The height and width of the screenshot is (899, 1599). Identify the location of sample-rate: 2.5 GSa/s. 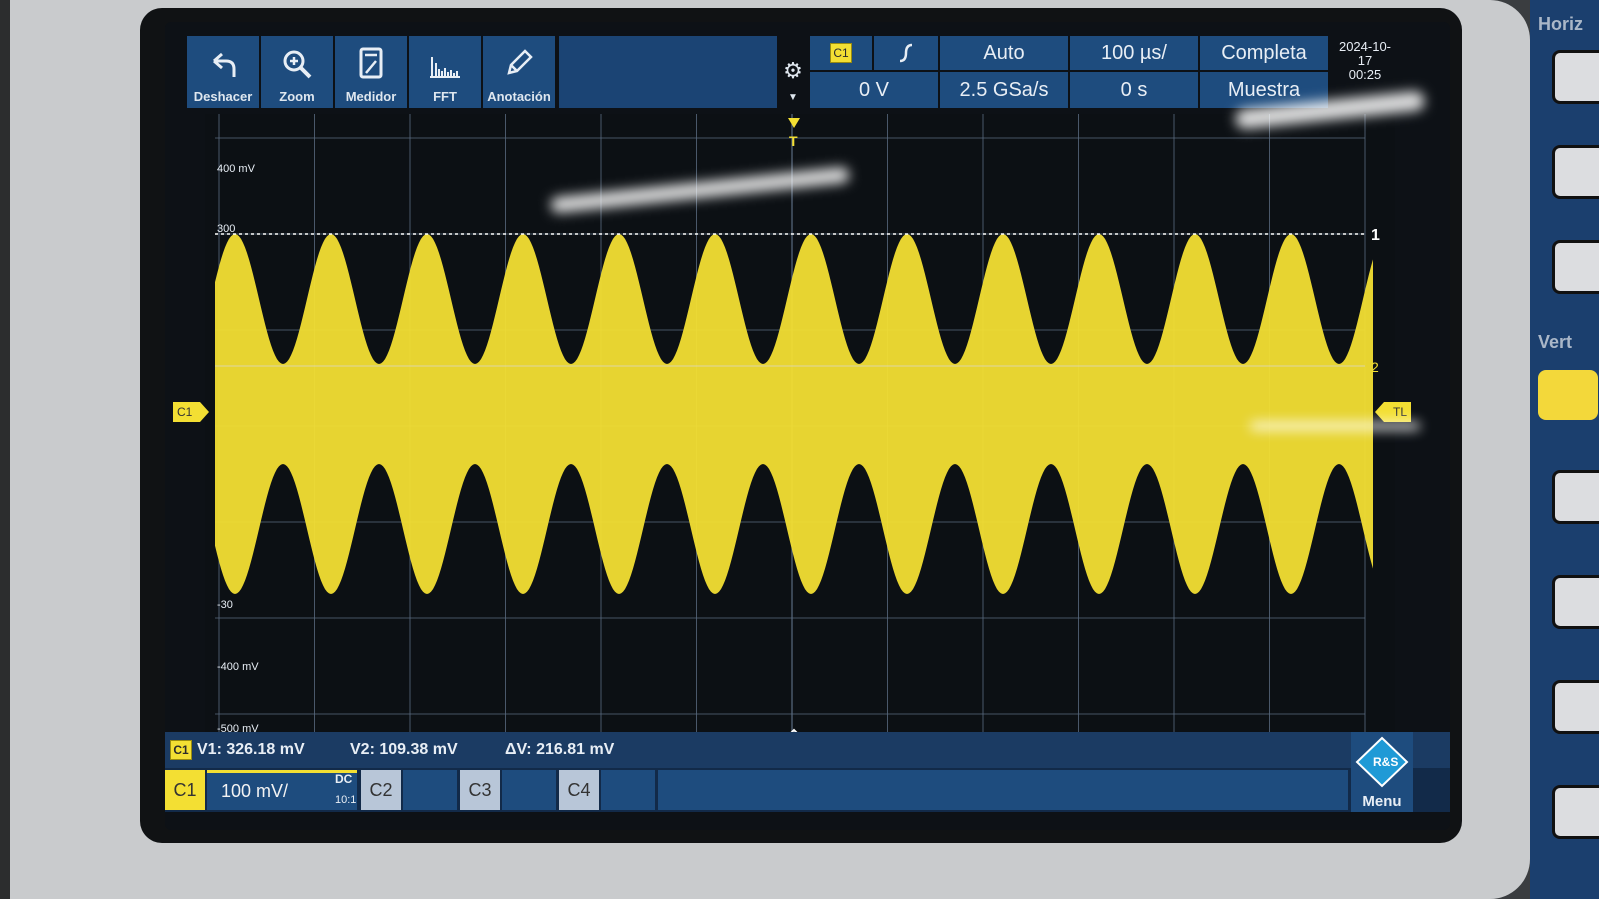
(1004, 90).